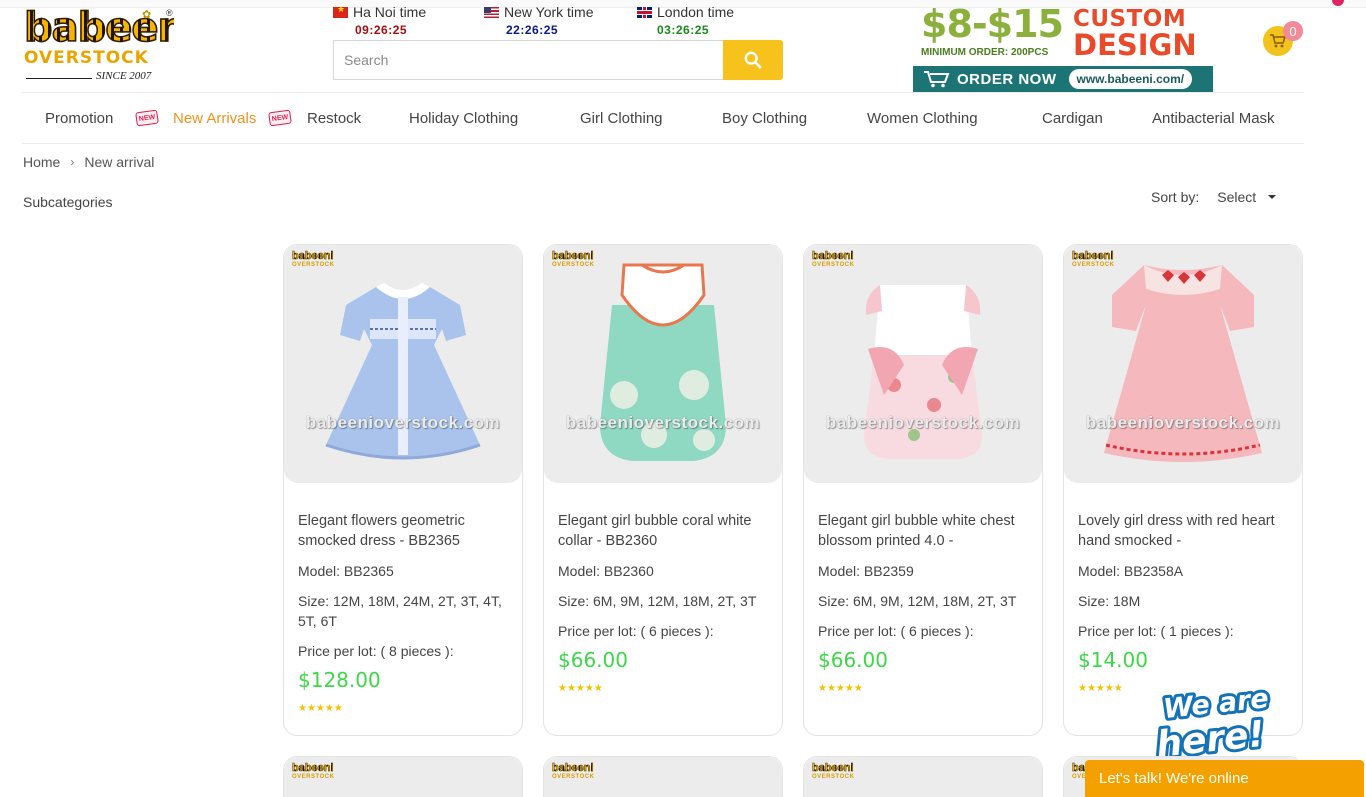 This screenshot has height=797, width=1366. What do you see at coordinates (403, 371) in the screenshot?
I see `blue-dress-illustration` at bounding box center [403, 371].